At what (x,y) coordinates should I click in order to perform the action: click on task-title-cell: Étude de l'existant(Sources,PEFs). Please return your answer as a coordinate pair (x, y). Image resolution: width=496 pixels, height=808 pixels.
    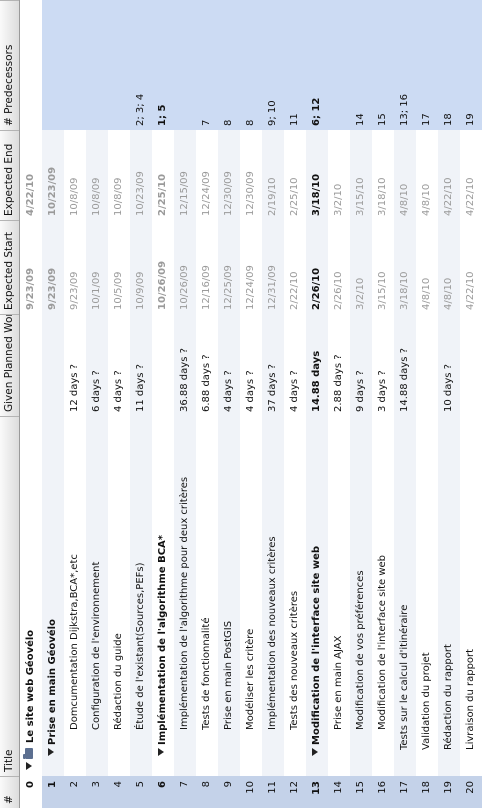
    Looking at the image, I should click on (141, 575).